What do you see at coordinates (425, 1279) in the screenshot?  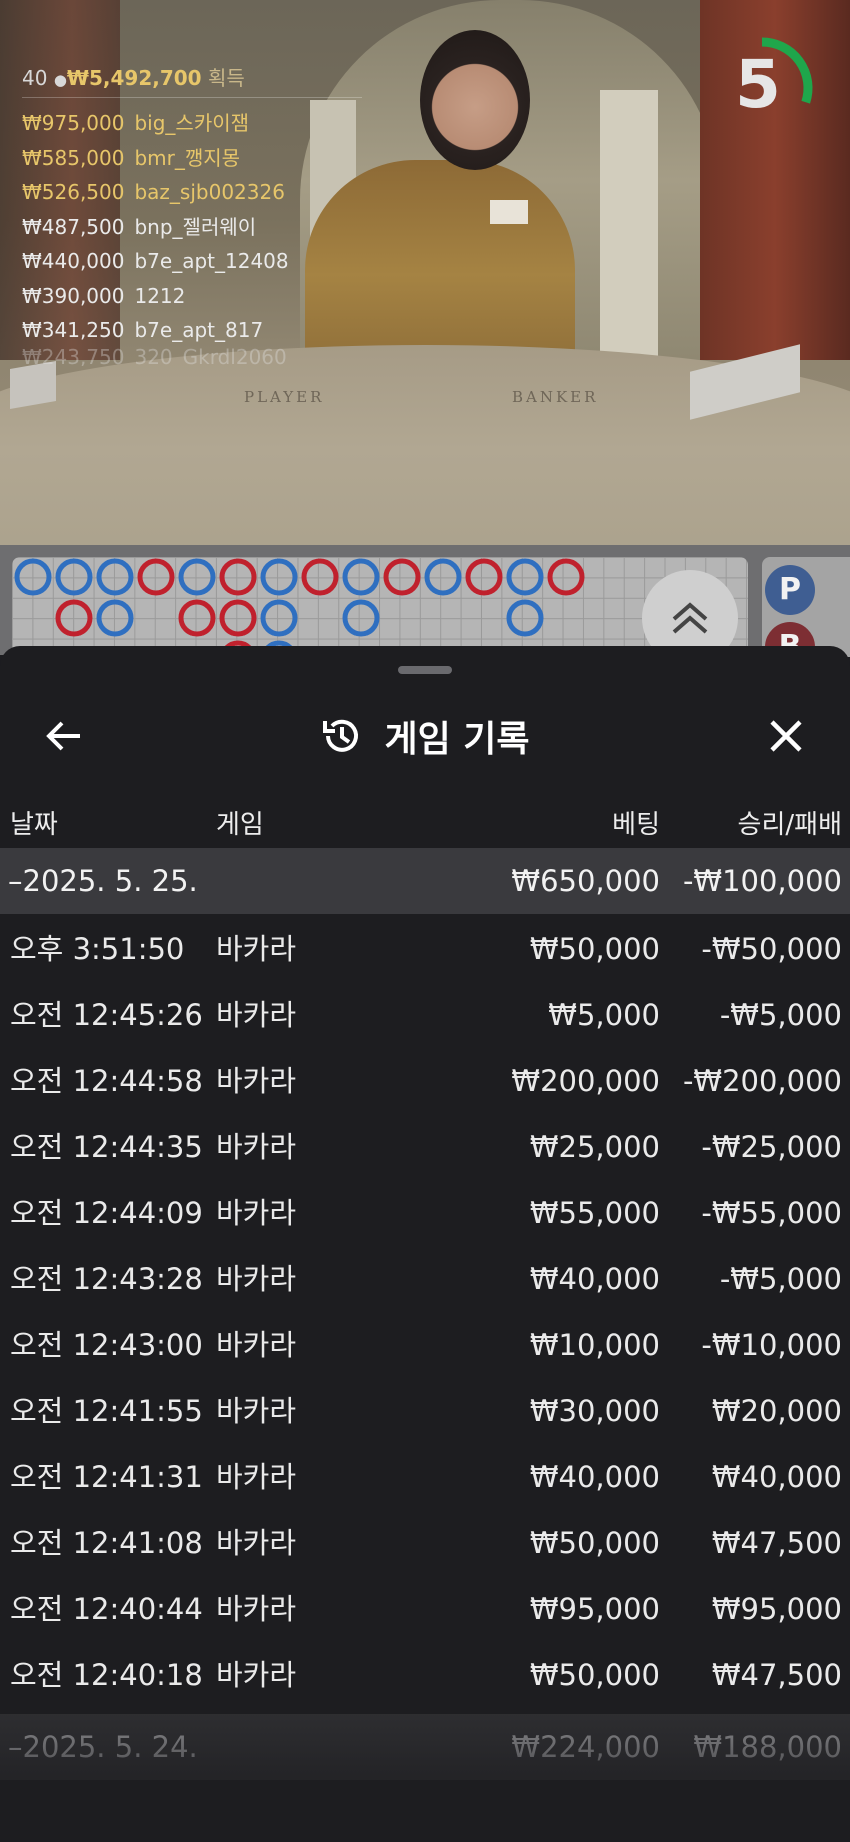 I see `table-row: 오전 12:43:28 바카라 ₩40,000 -₩5,000` at bounding box center [425, 1279].